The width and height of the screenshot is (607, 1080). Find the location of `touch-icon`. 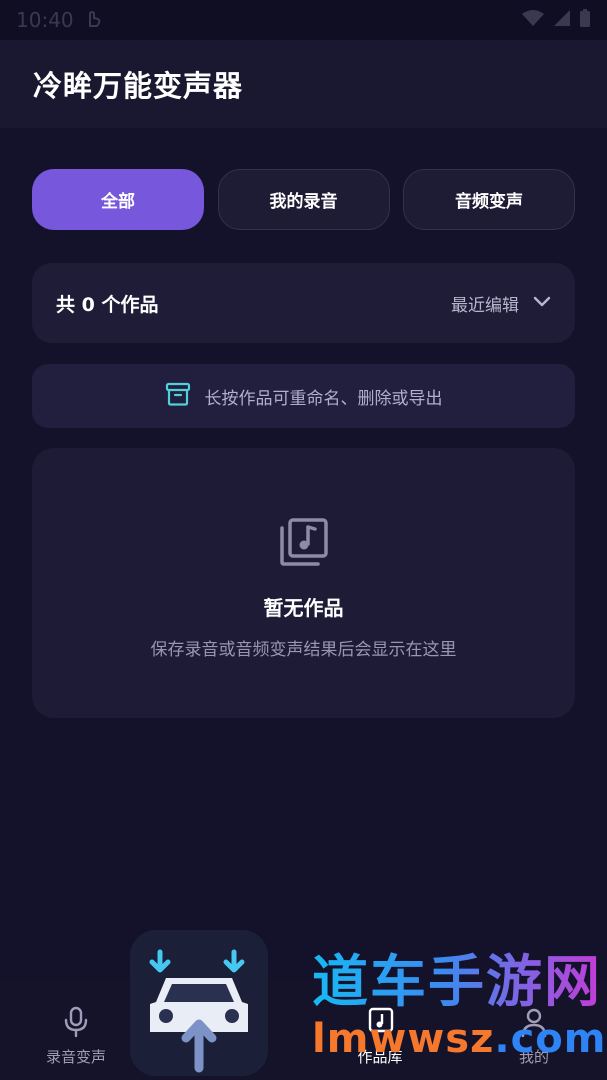

touch-icon is located at coordinates (93, 20).